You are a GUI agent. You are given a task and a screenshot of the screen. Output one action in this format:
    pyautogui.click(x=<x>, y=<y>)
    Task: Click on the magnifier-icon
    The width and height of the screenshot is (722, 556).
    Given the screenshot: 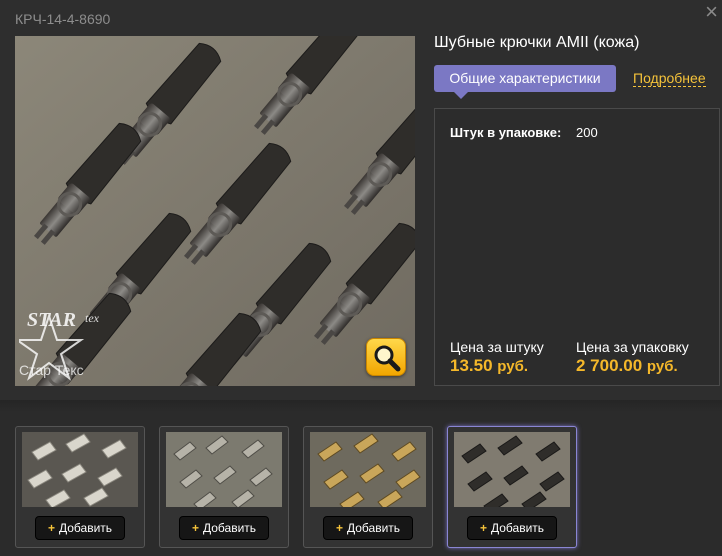 What is the action you would take?
    pyautogui.click(x=387, y=358)
    